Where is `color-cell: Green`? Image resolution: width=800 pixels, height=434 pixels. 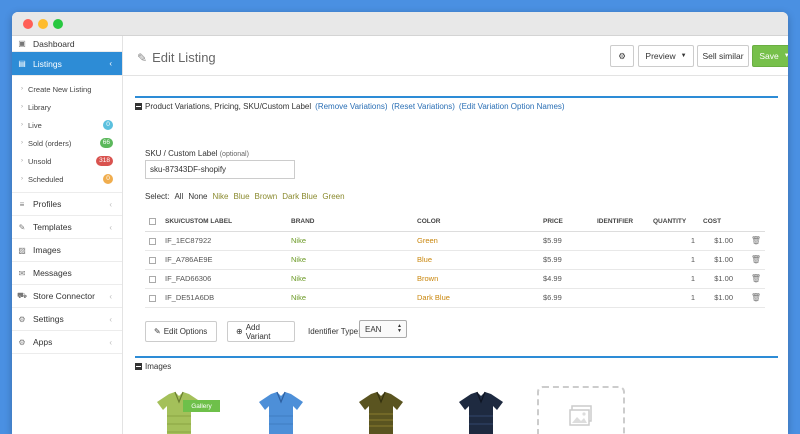 color-cell: Green is located at coordinates (476, 241).